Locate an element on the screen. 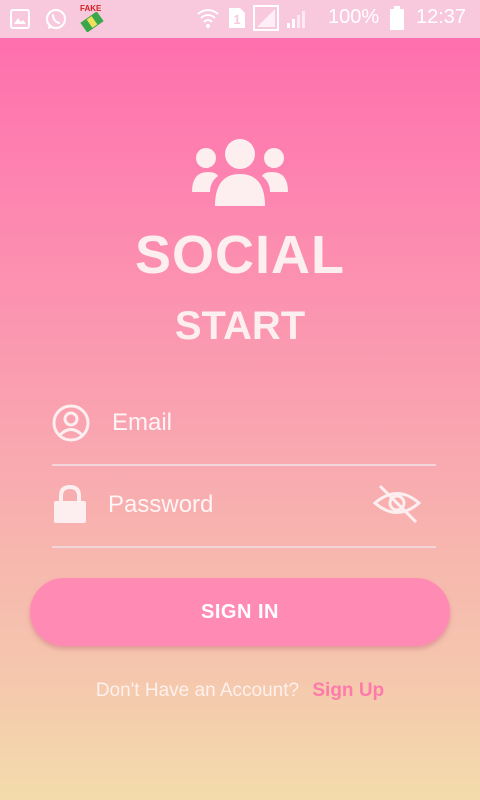  signup-prompt: Don't Have an Account? Sign Up is located at coordinates (240, 691).